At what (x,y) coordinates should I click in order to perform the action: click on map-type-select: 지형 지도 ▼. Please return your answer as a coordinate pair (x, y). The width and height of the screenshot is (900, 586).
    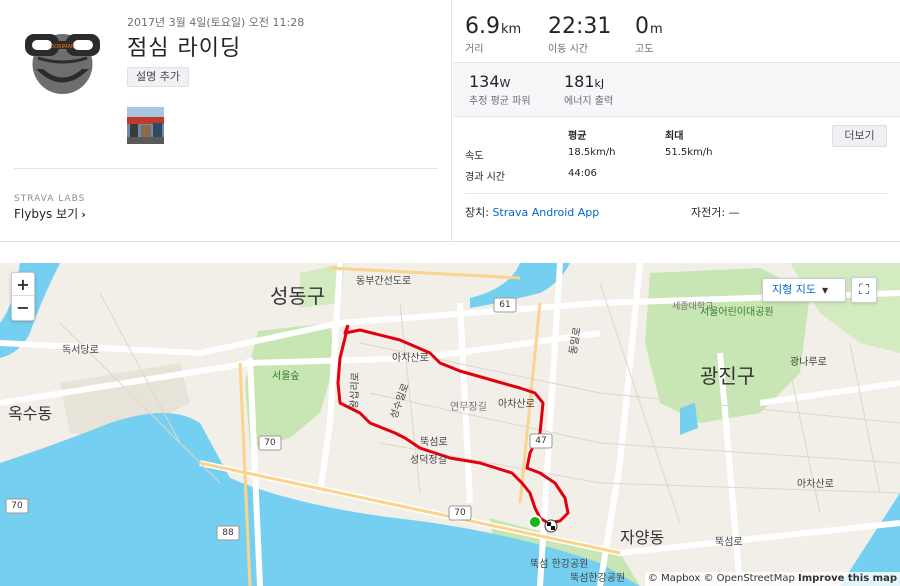
    Looking at the image, I should click on (804, 290).